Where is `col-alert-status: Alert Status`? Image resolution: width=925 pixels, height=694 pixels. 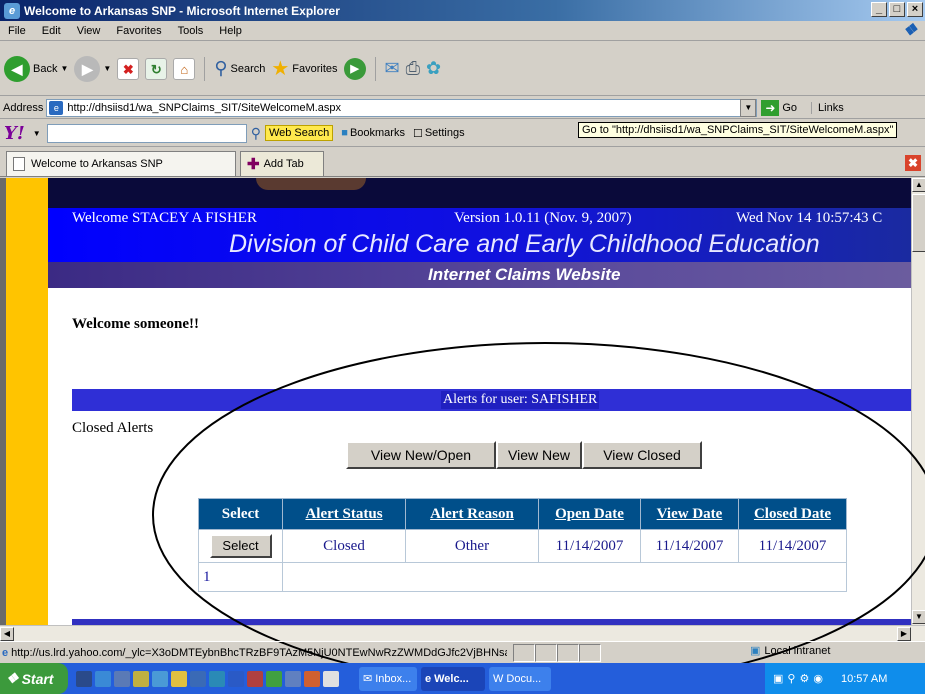
col-alert-status: Alert Status is located at coordinates (344, 514).